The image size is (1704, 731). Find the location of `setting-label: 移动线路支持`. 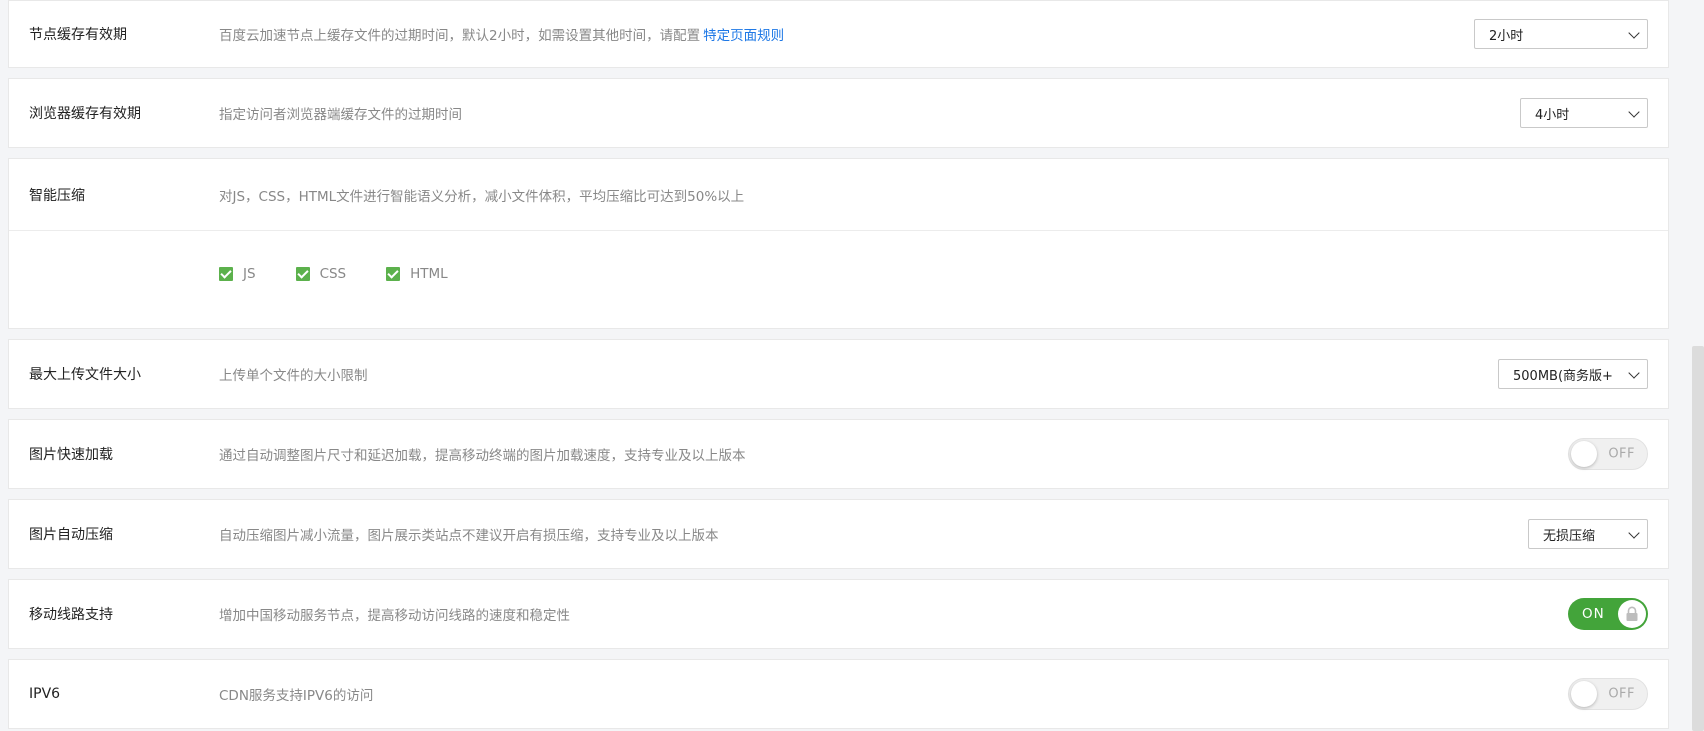

setting-label: 移动线路支持 is located at coordinates (71, 615).